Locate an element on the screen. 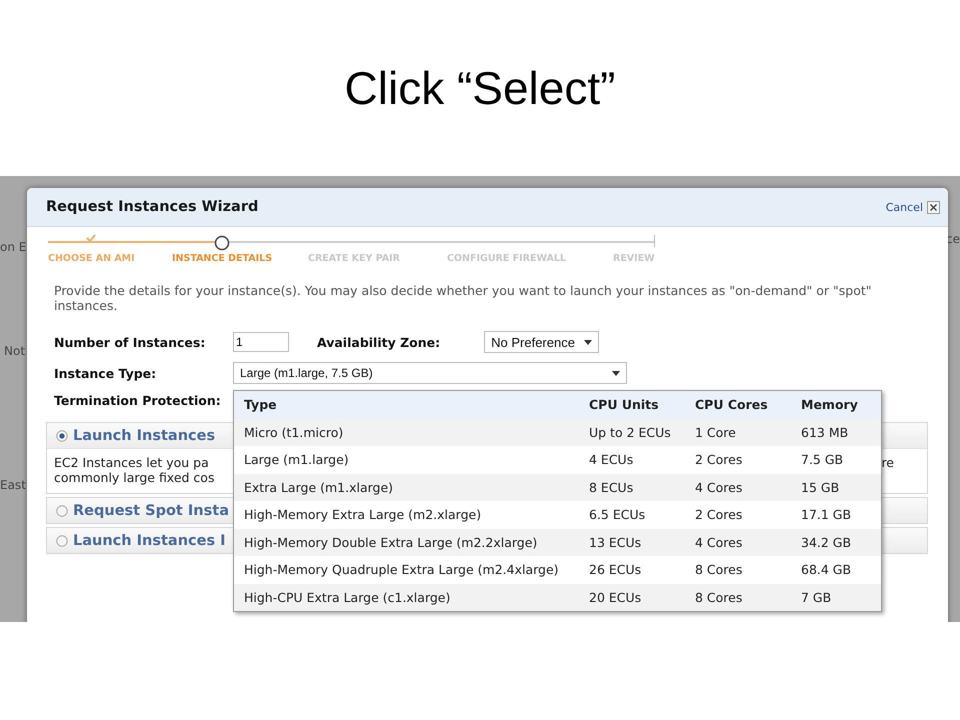 This screenshot has width=960, height=720. table-cell-text: 7.5 GB is located at coordinates (822, 460).